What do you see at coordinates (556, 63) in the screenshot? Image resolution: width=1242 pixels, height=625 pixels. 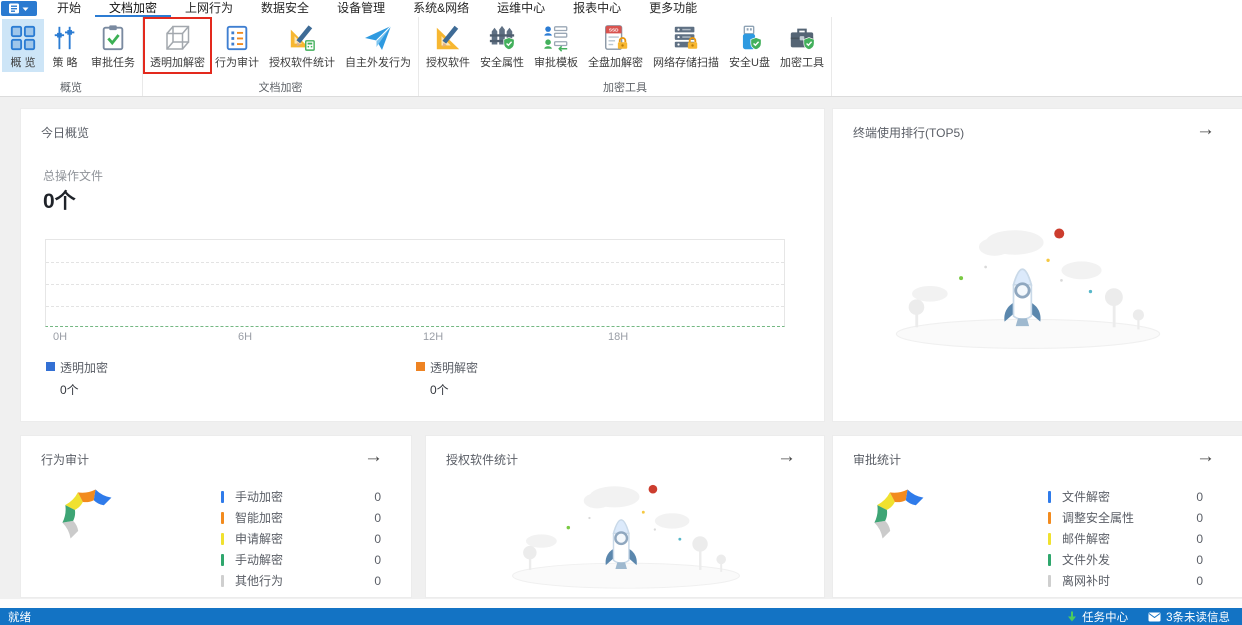 I see `ribbon-item-label: 审批模板` at bounding box center [556, 63].